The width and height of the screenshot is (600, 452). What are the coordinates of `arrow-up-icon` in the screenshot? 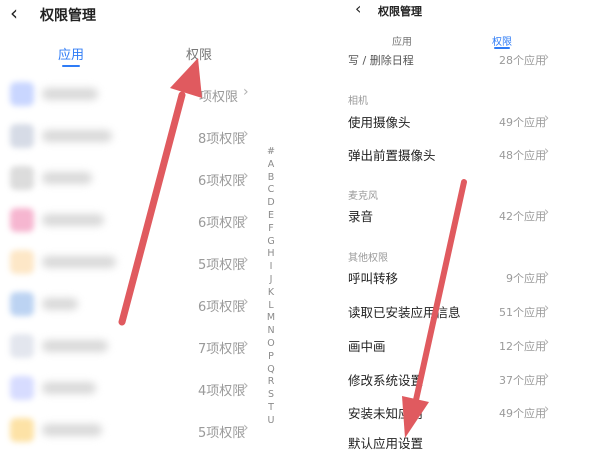 It's located at (160, 192).